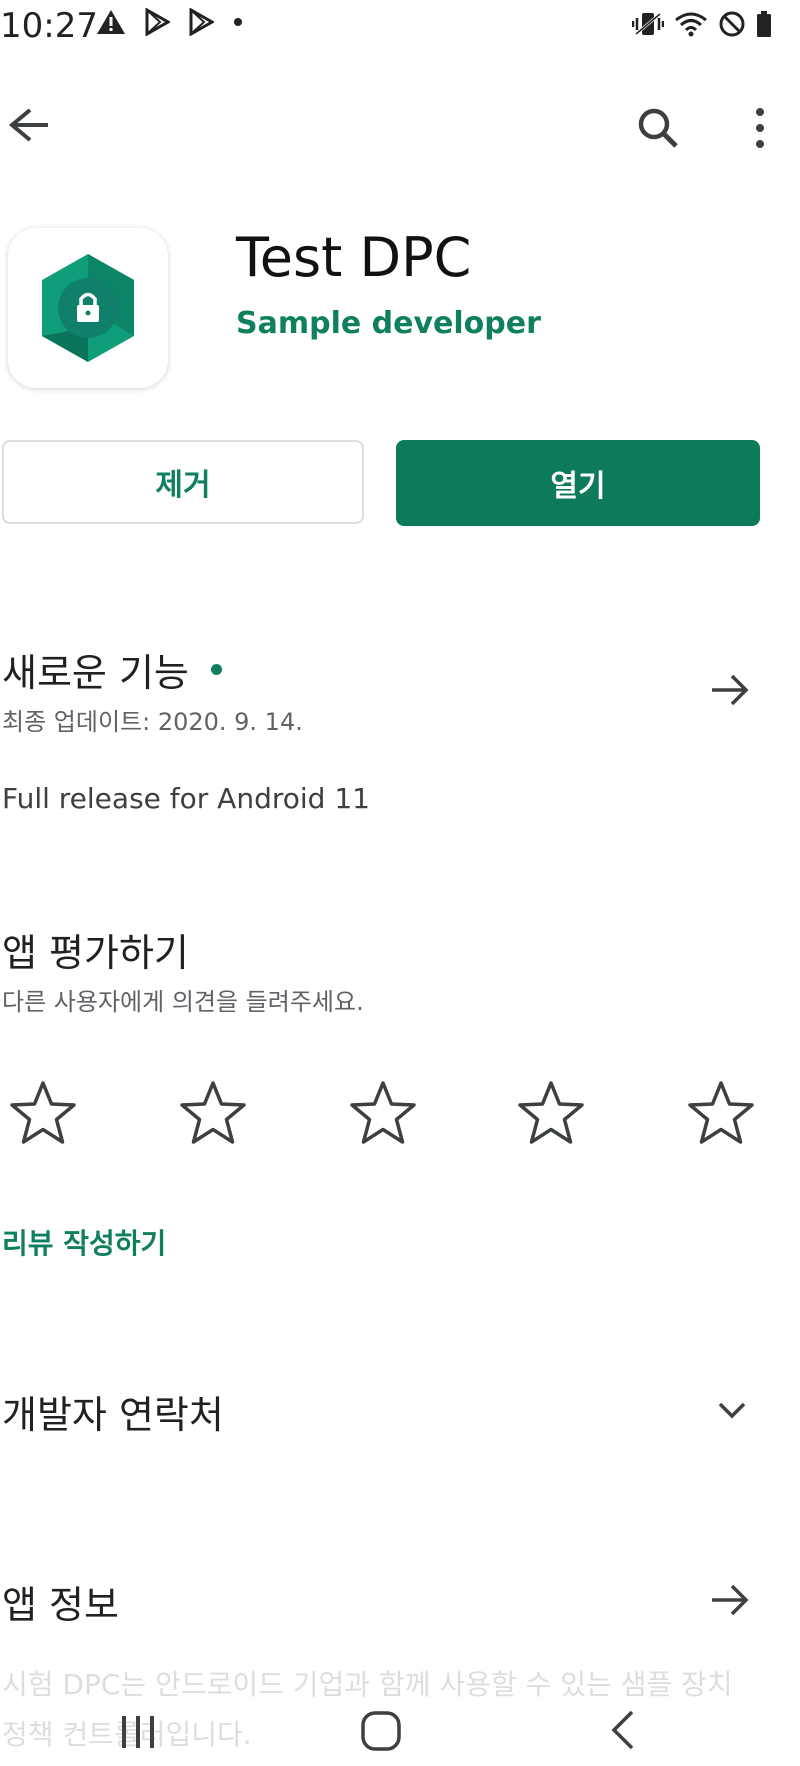 Image resolution: width=800 pixels, height=1766 pixels. What do you see at coordinates (578, 483) in the screenshot?
I see `open-button: 열기` at bounding box center [578, 483].